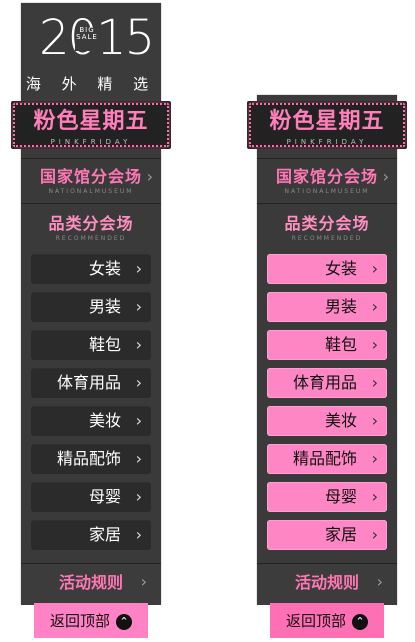 This screenshot has width=415, height=642. Describe the element at coordinates (91, 84) in the screenshot. I see `logo-subtitle: 海 外 精 选` at that location.